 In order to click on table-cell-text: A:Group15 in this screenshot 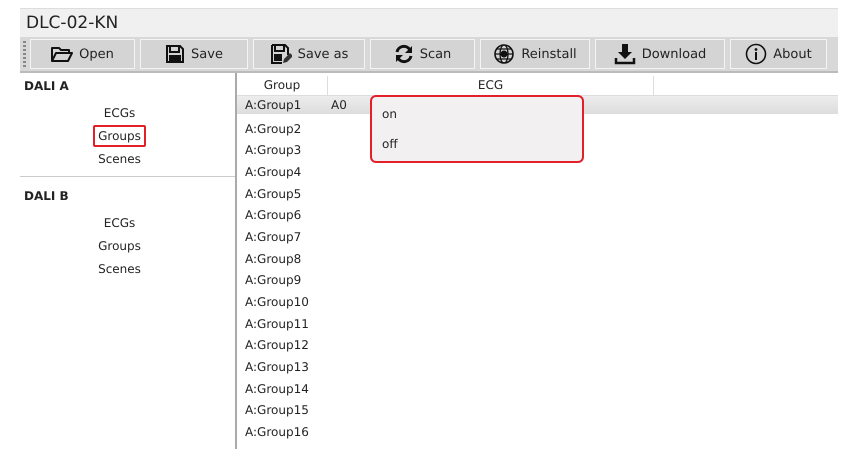, I will do `click(277, 410)`.